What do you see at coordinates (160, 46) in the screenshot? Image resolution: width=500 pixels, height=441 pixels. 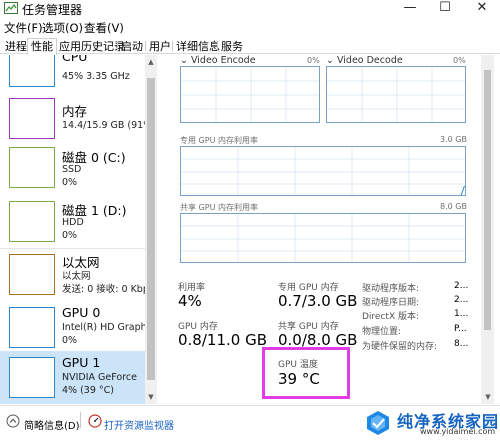 I see `tab-users: 用户` at bounding box center [160, 46].